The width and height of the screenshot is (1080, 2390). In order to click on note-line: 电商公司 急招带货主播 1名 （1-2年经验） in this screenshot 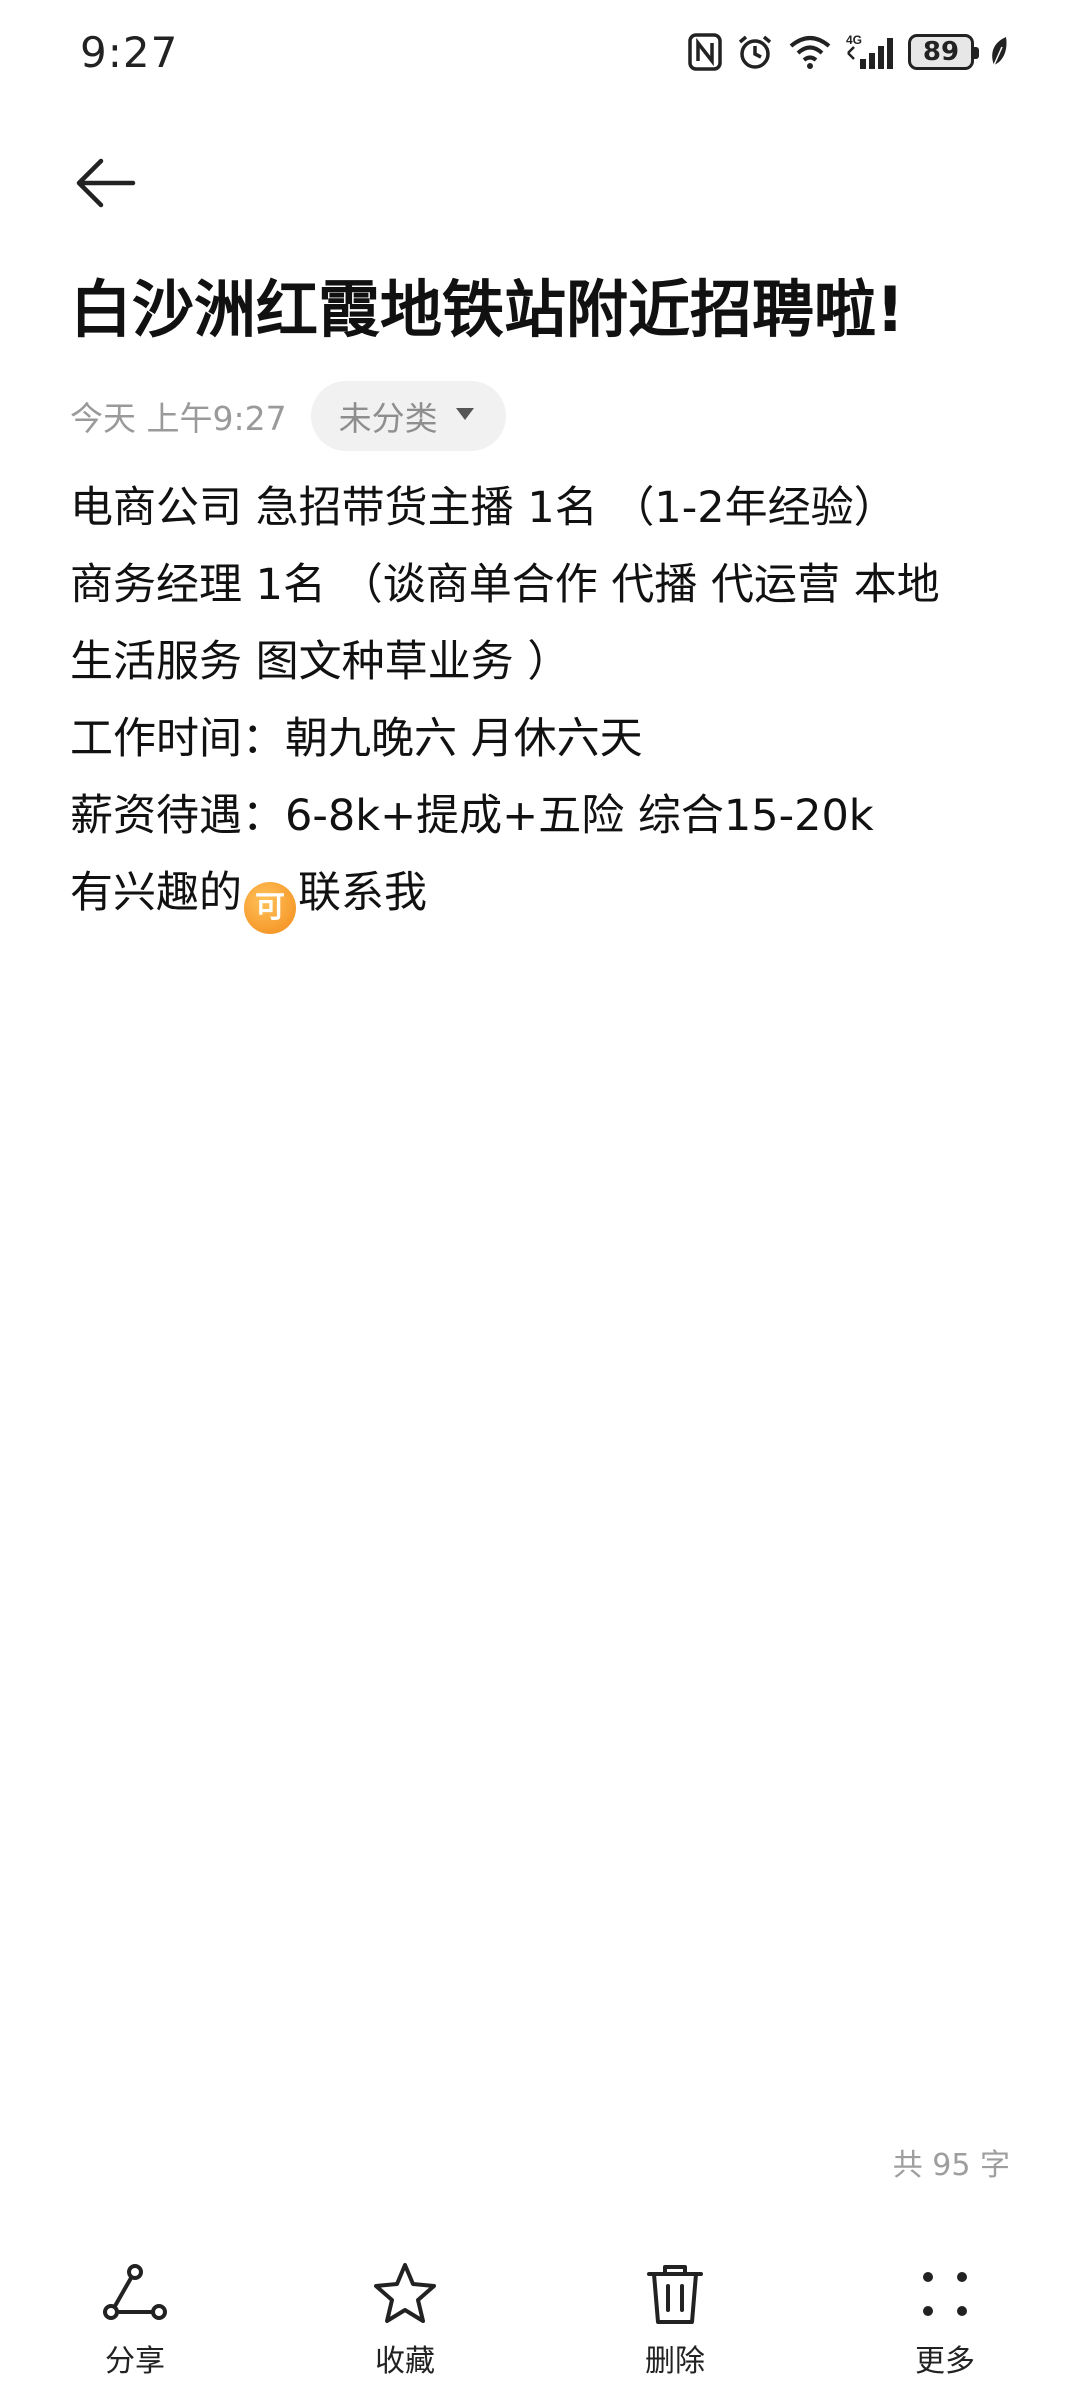, I will do `click(483, 508)`.